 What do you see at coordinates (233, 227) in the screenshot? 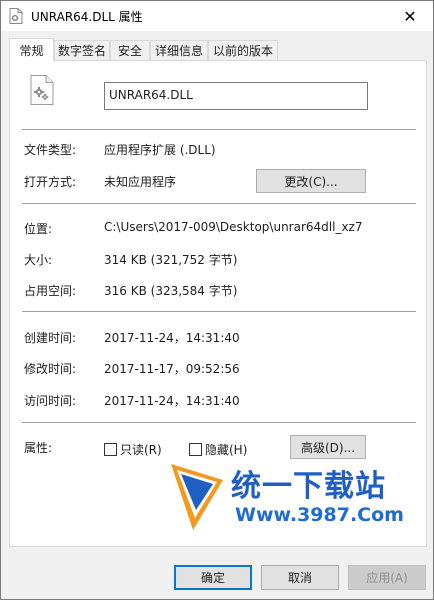
I see `location-value: C:\Users\2017-009\Desktop\unrar64dll_xz7` at bounding box center [233, 227].